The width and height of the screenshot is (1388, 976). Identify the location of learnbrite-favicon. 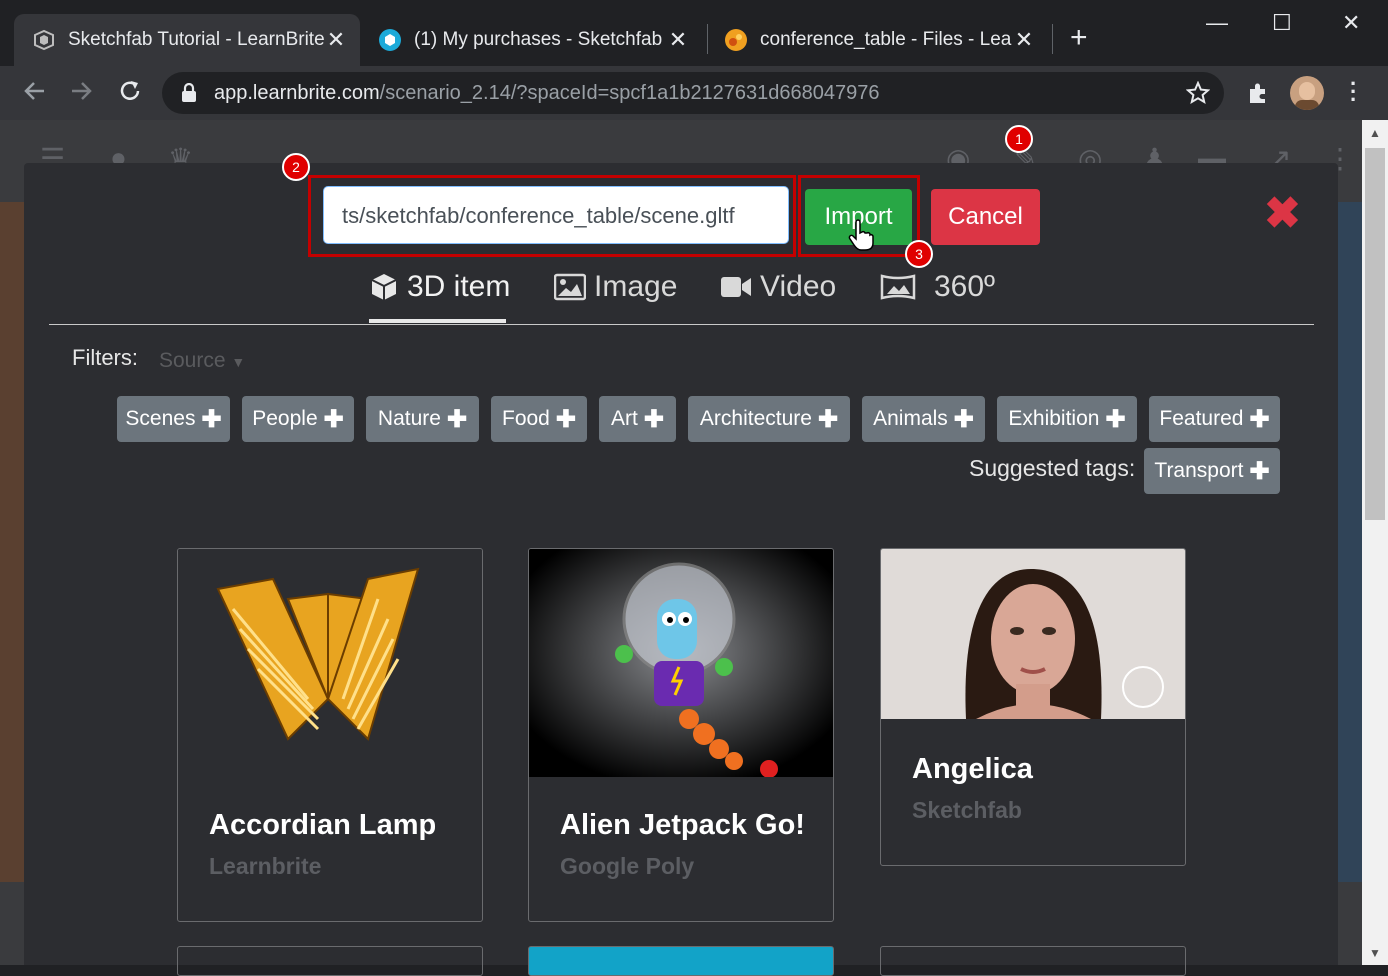
(44, 40).